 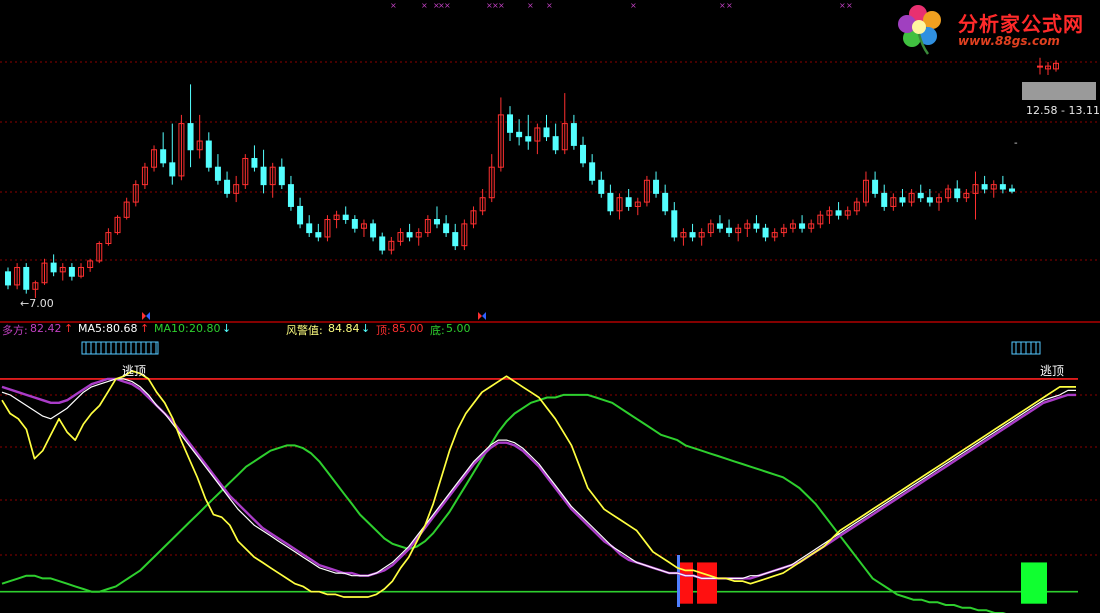 I want to click on bottom-value: 5.00, so click(x=458, y=328).